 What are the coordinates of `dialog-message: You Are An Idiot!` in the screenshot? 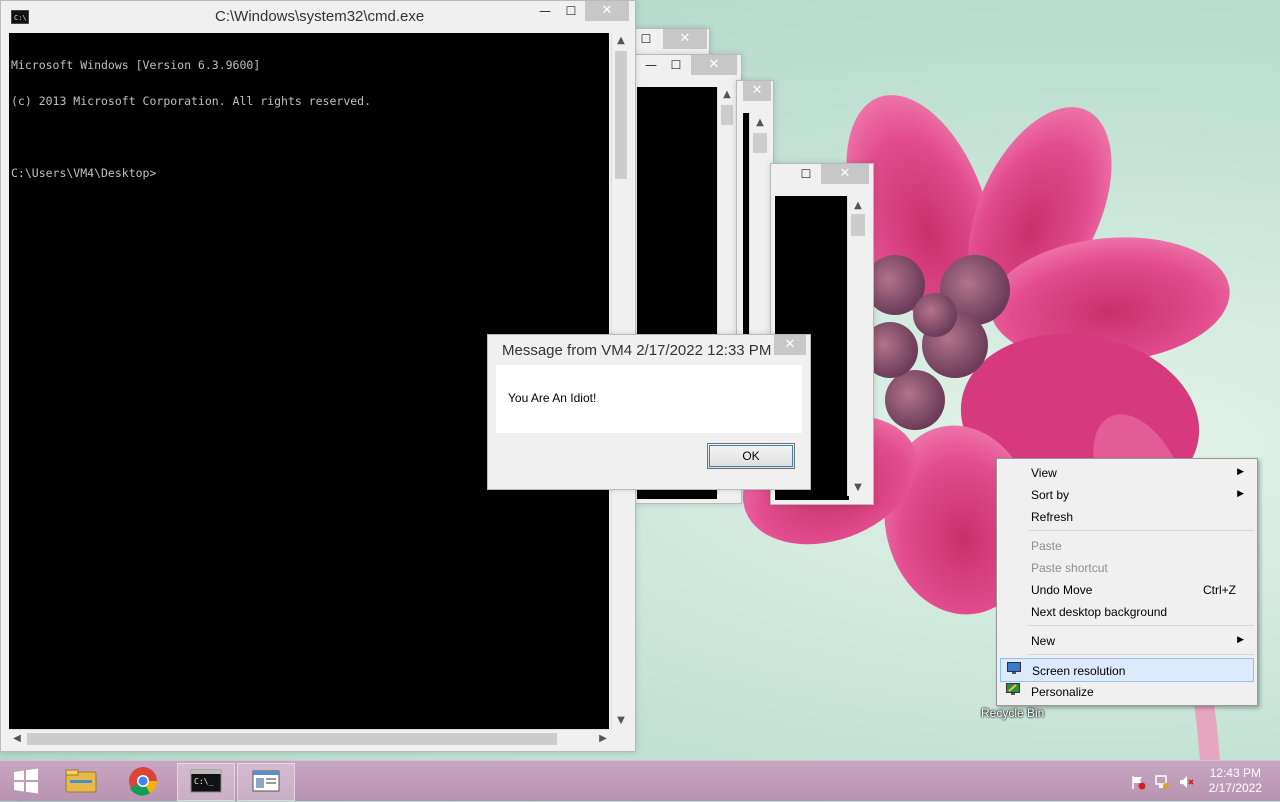 It's located at (552, 398).